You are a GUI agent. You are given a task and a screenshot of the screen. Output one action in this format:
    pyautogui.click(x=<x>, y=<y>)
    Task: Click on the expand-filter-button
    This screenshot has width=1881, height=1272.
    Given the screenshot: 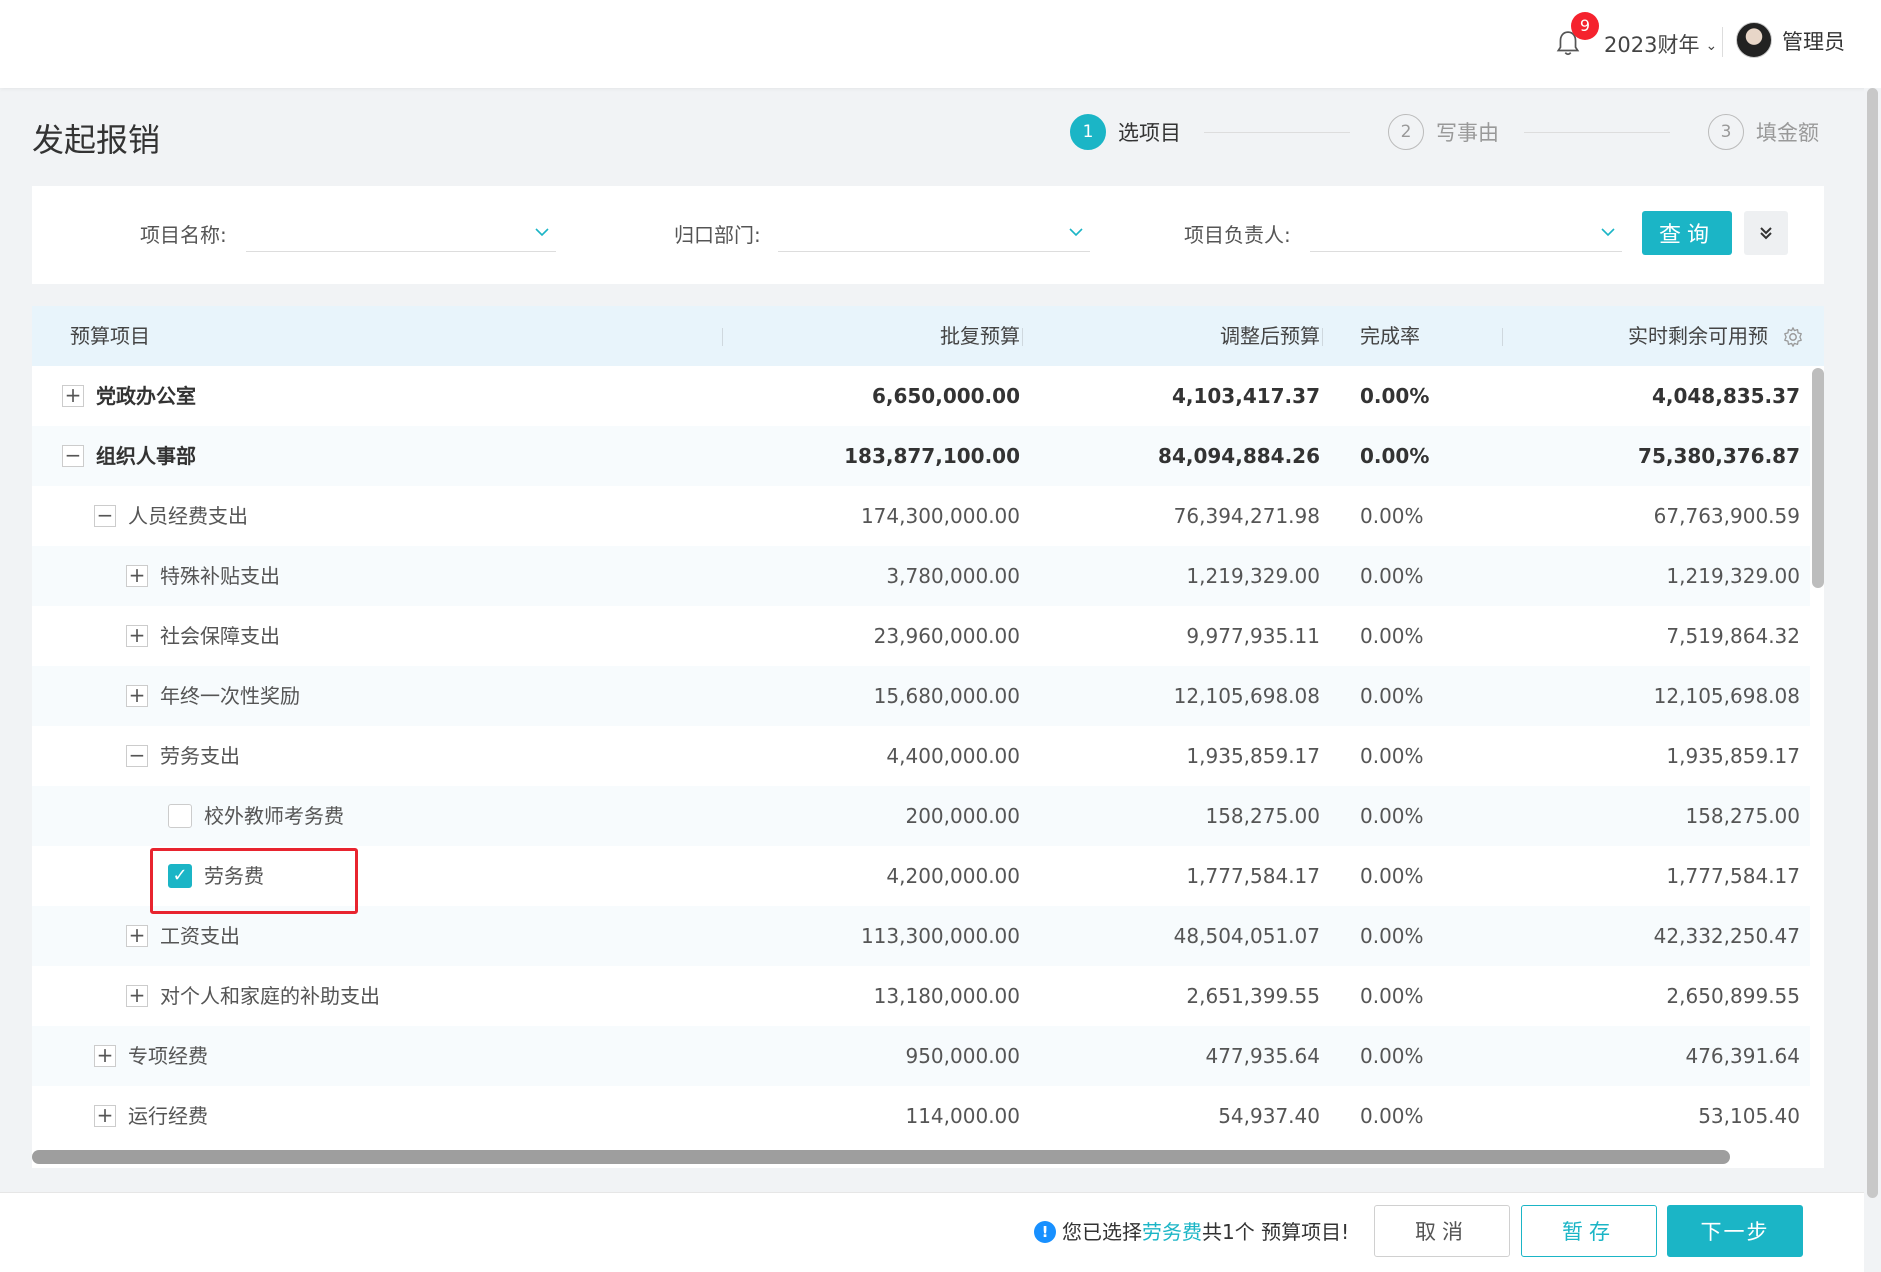 What is the action you would take?
    pyautogui.click(x=1766, y=233)
    